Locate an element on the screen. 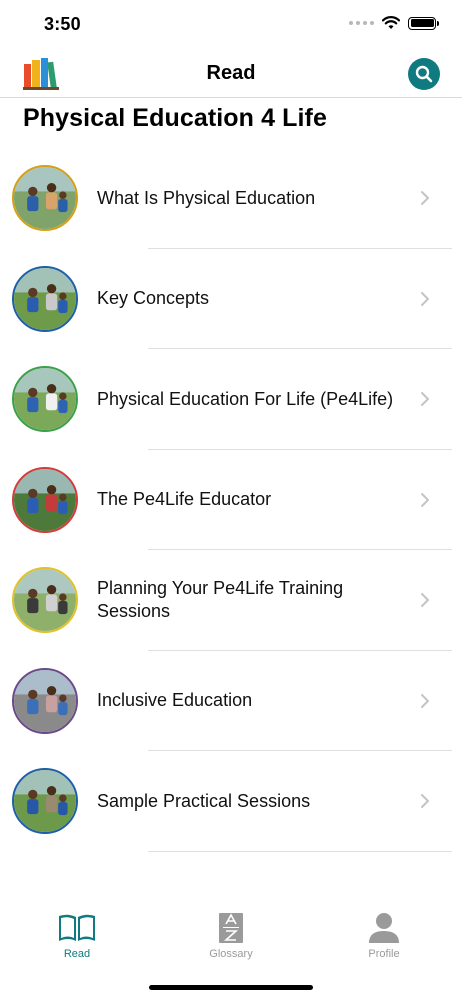 The height and width of the screenshot is (1000, 462). tab-read-label: Read is located at coordinates (77, 954).